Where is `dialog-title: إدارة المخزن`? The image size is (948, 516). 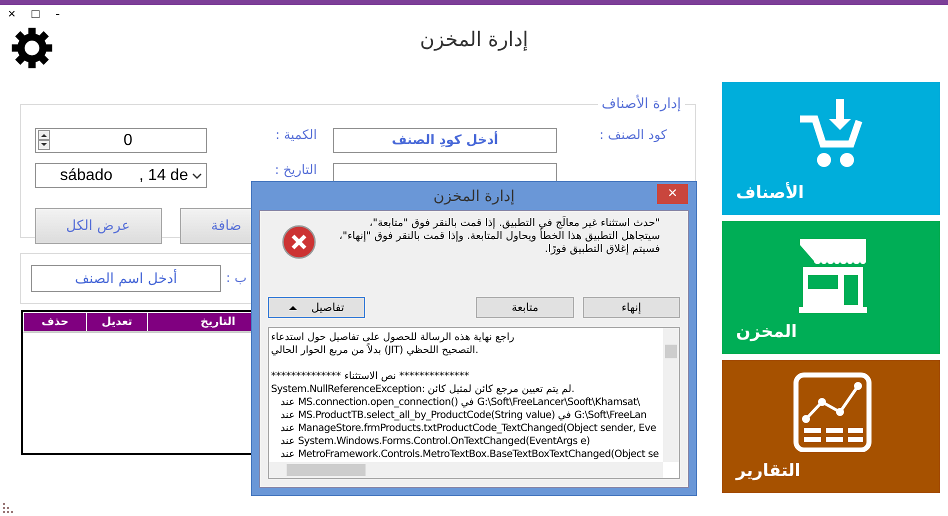
dialog-title: إدارة المخزن is located at coordinates (474, 196).